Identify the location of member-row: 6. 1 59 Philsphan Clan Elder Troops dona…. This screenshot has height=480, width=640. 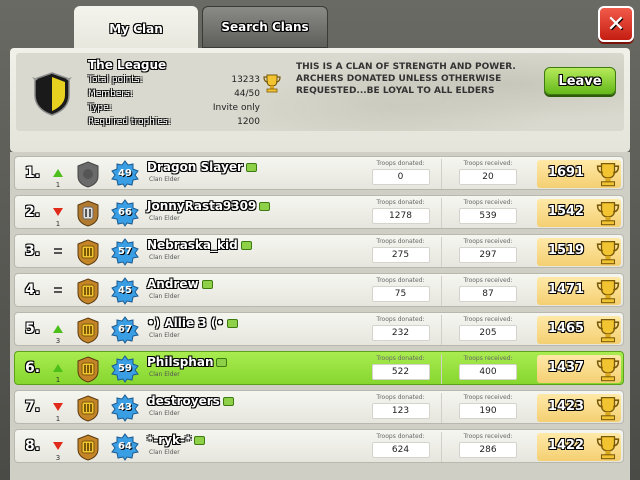
(319, 368).